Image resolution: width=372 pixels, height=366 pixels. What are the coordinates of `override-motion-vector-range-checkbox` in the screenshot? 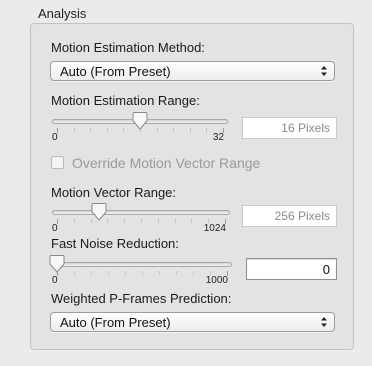 It's located at (57, 162).